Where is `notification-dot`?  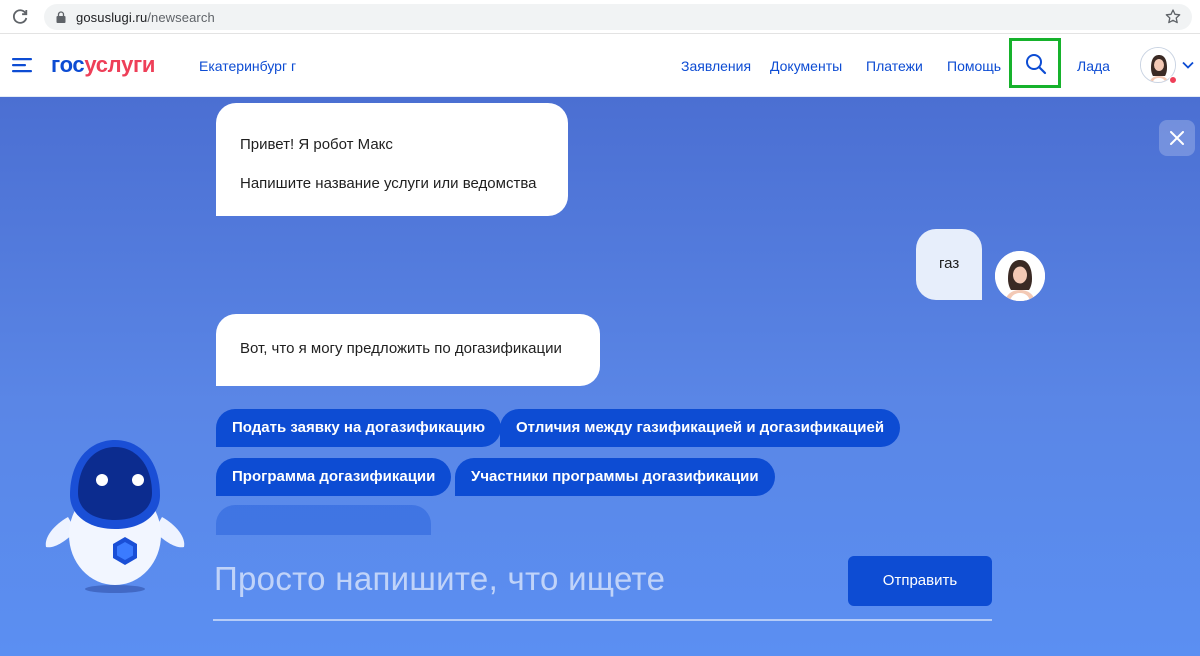
notification-dot is located at coordinates (1173, 80).